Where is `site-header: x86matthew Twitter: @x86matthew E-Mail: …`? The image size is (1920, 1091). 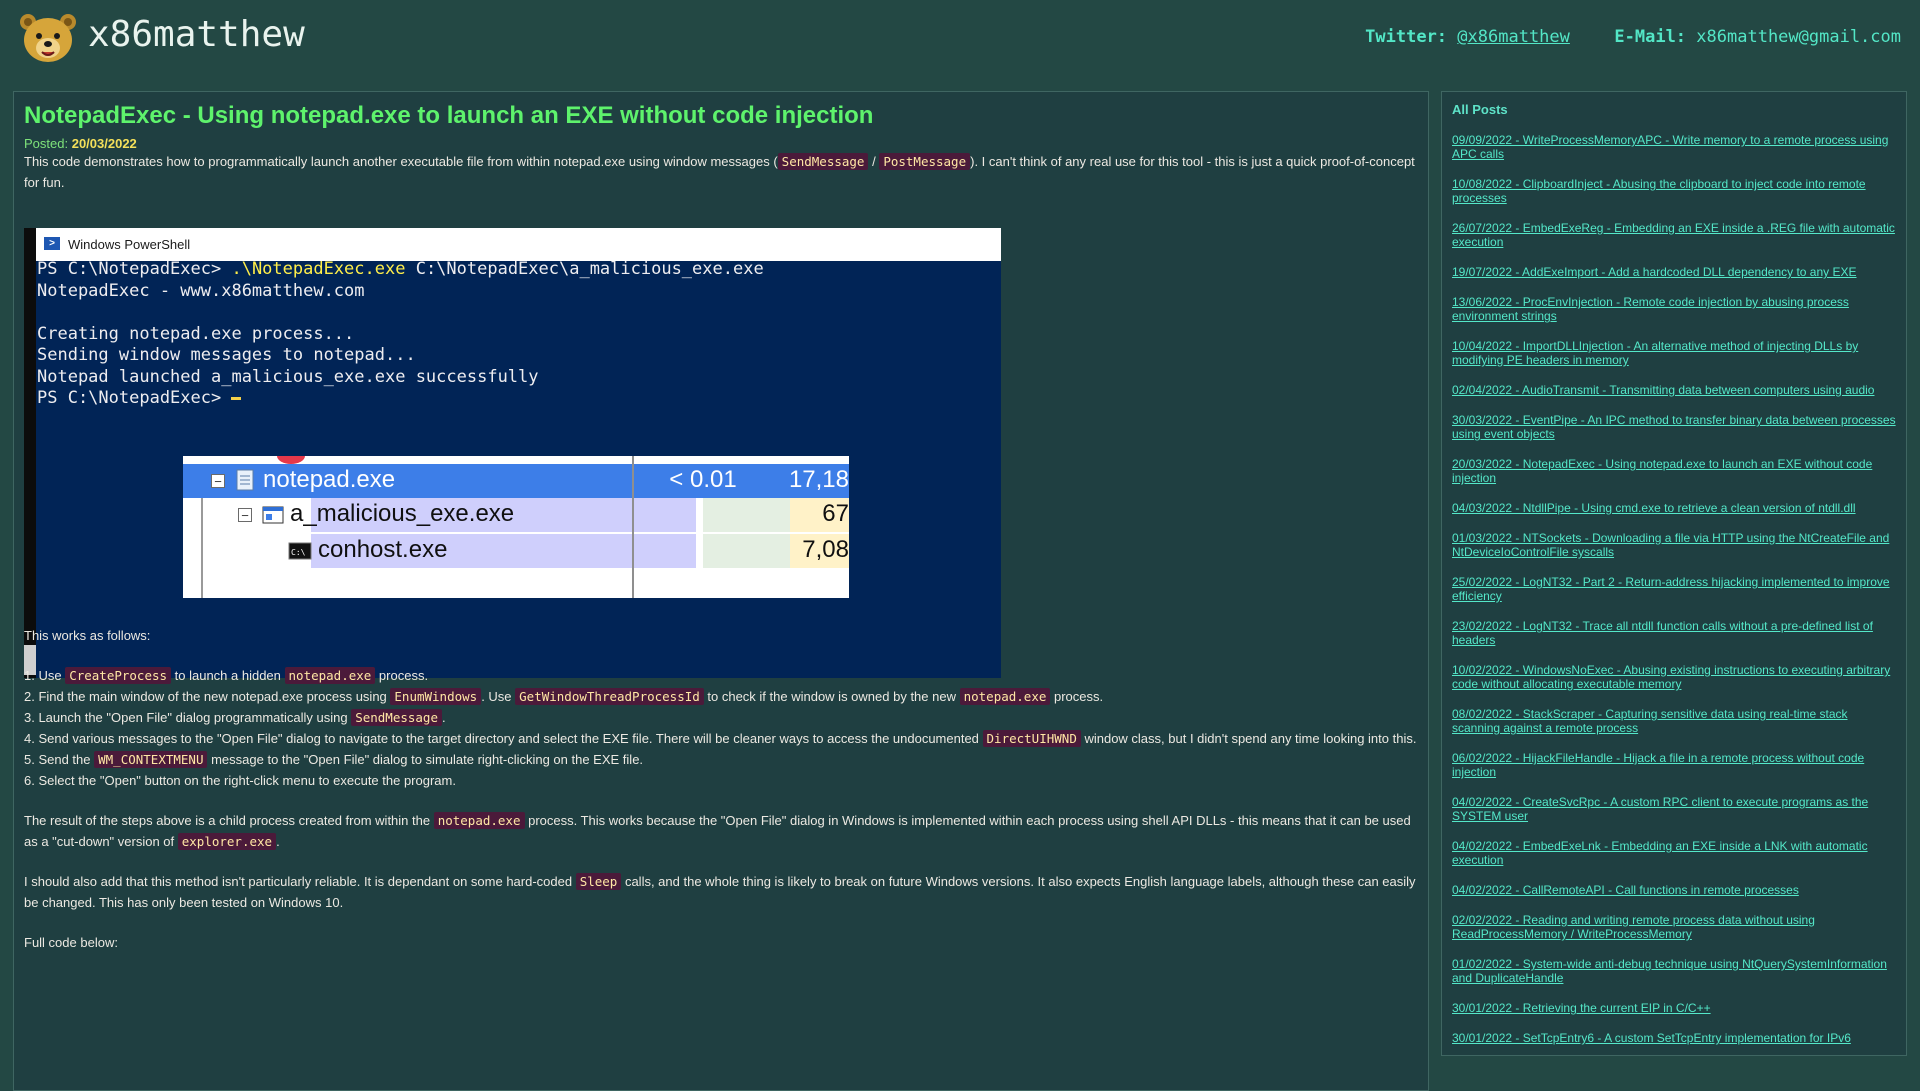 site-header: x86matthew Twitter: @x86matthew E-Mail: … is located at coordinates (960, 44).